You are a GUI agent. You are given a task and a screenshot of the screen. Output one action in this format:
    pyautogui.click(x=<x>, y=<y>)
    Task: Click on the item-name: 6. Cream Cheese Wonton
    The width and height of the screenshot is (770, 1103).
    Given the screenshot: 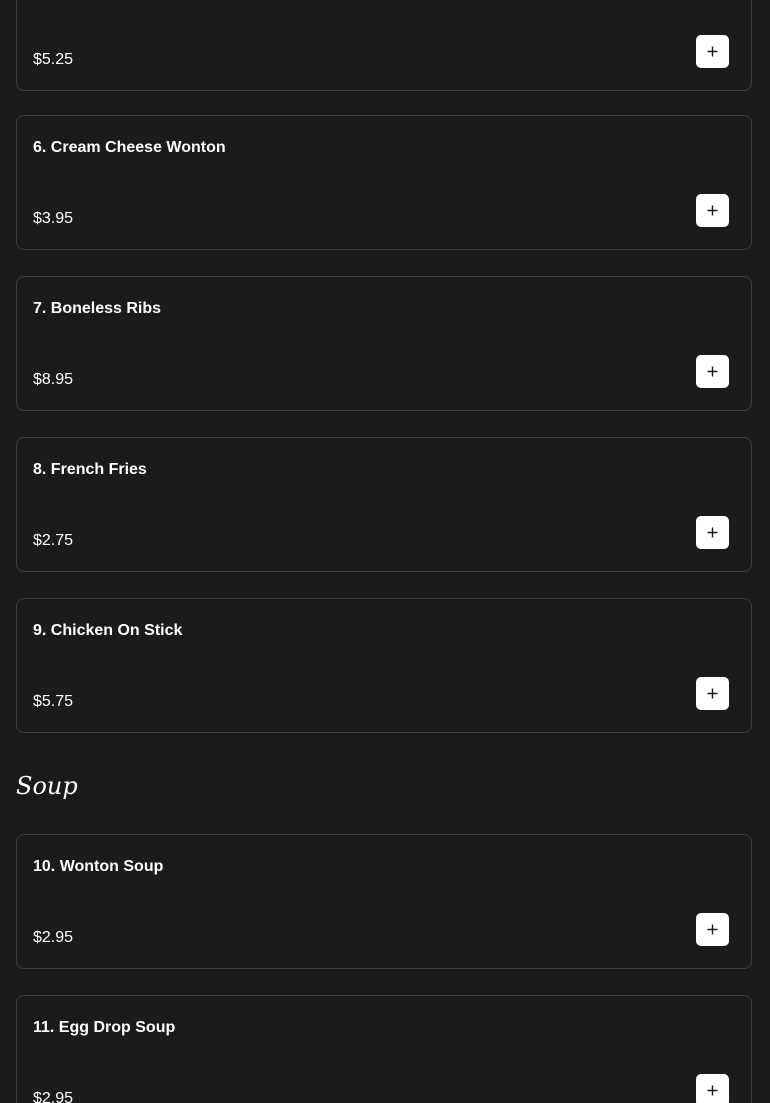 What is the action you would take?
    pyautogui.click(x=129, y=147)
    